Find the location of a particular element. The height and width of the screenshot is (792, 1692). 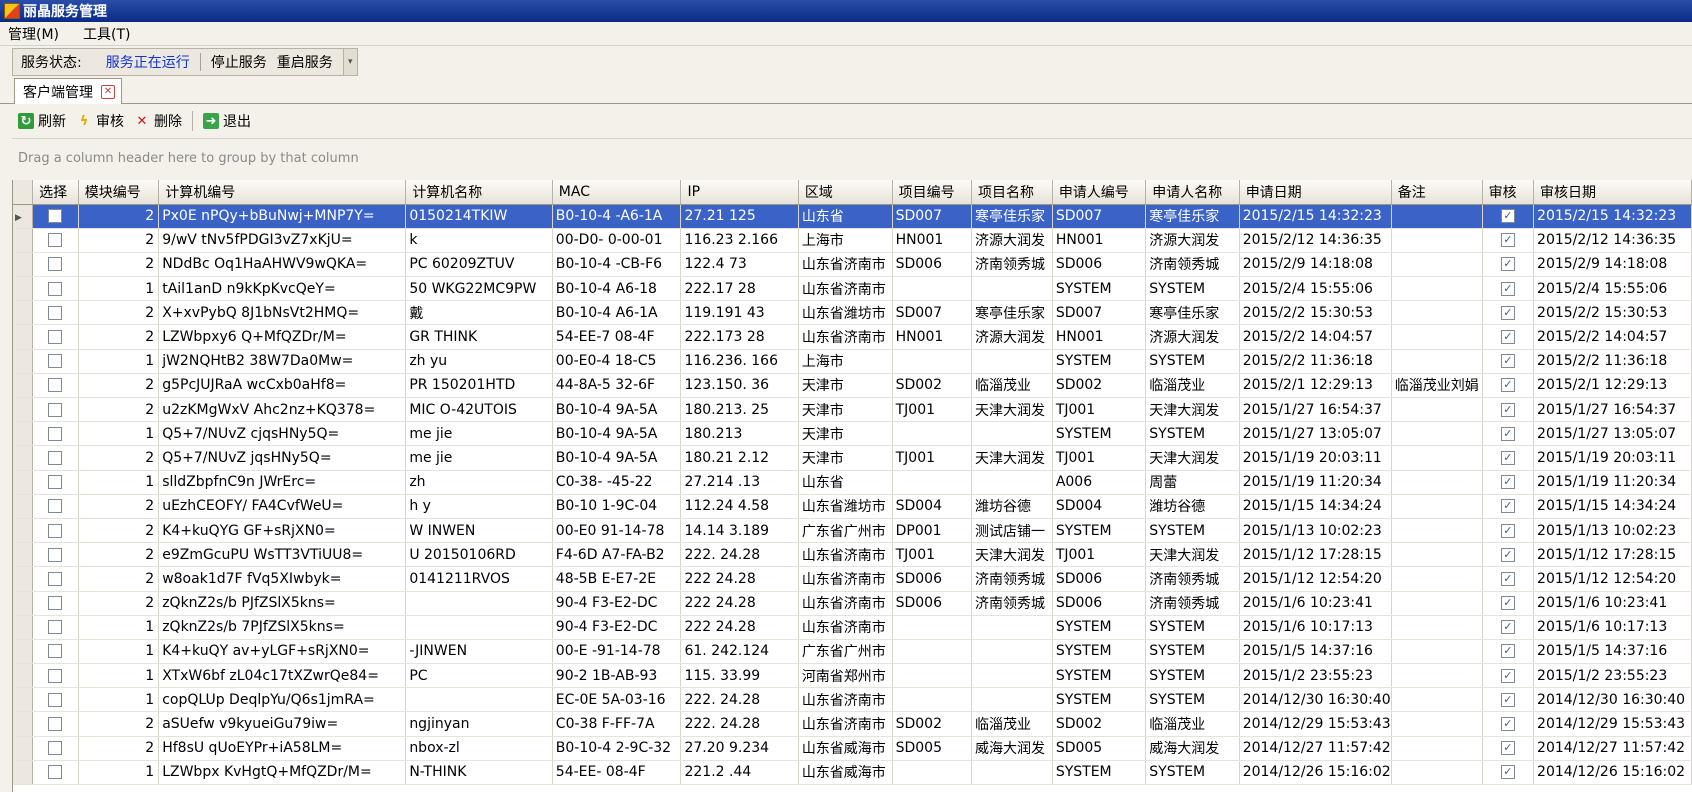

table-cell: 天津市 is located at coordinates (845, 458).